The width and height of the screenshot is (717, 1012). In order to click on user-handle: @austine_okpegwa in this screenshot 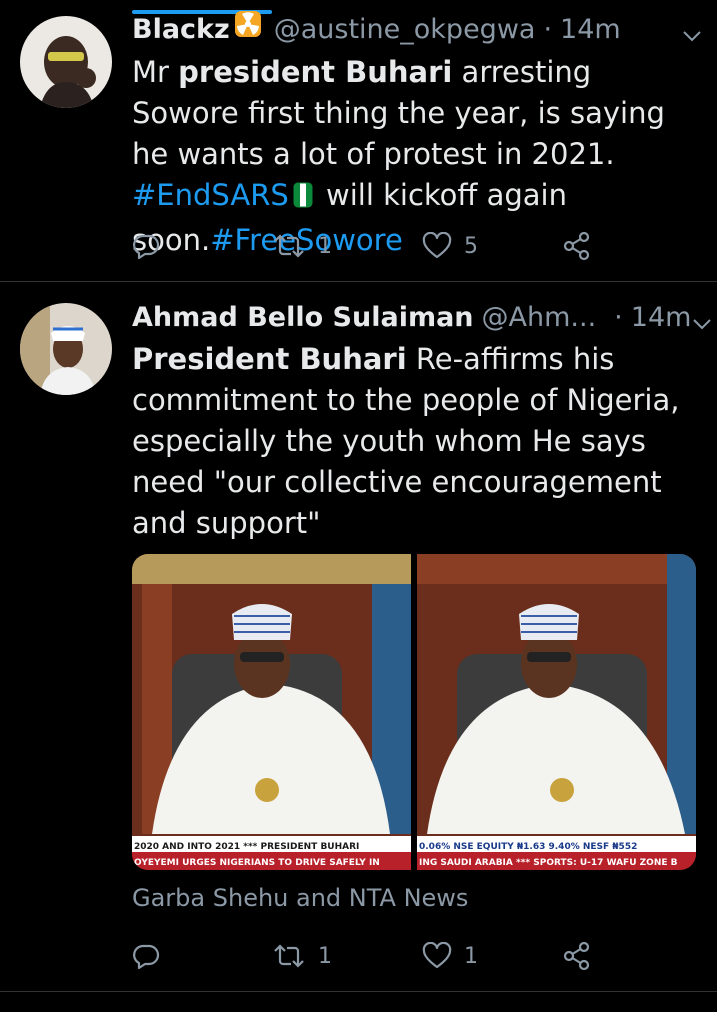, I will do `click(405, 30)`.